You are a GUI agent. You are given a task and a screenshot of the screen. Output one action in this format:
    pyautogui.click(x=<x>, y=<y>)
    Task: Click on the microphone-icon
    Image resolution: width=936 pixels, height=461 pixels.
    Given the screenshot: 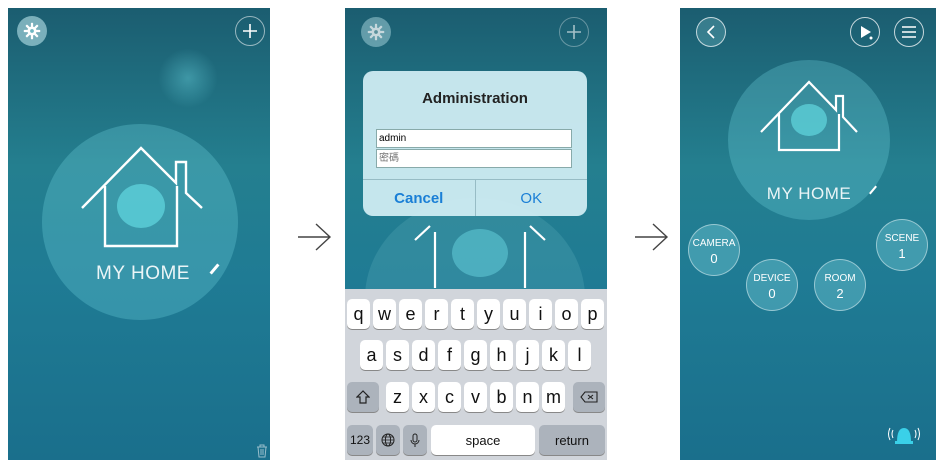 What is the action you would take?
    pyautogui.click(x=415, y=440)
    